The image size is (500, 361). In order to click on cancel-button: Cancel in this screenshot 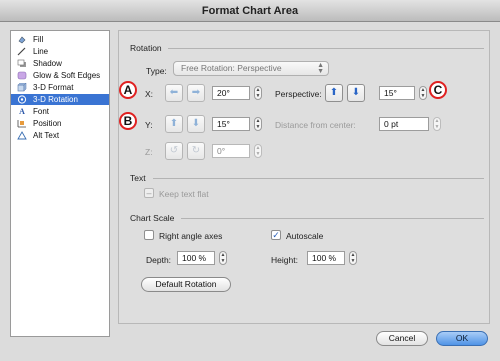, I will do `click(402, 338)`.